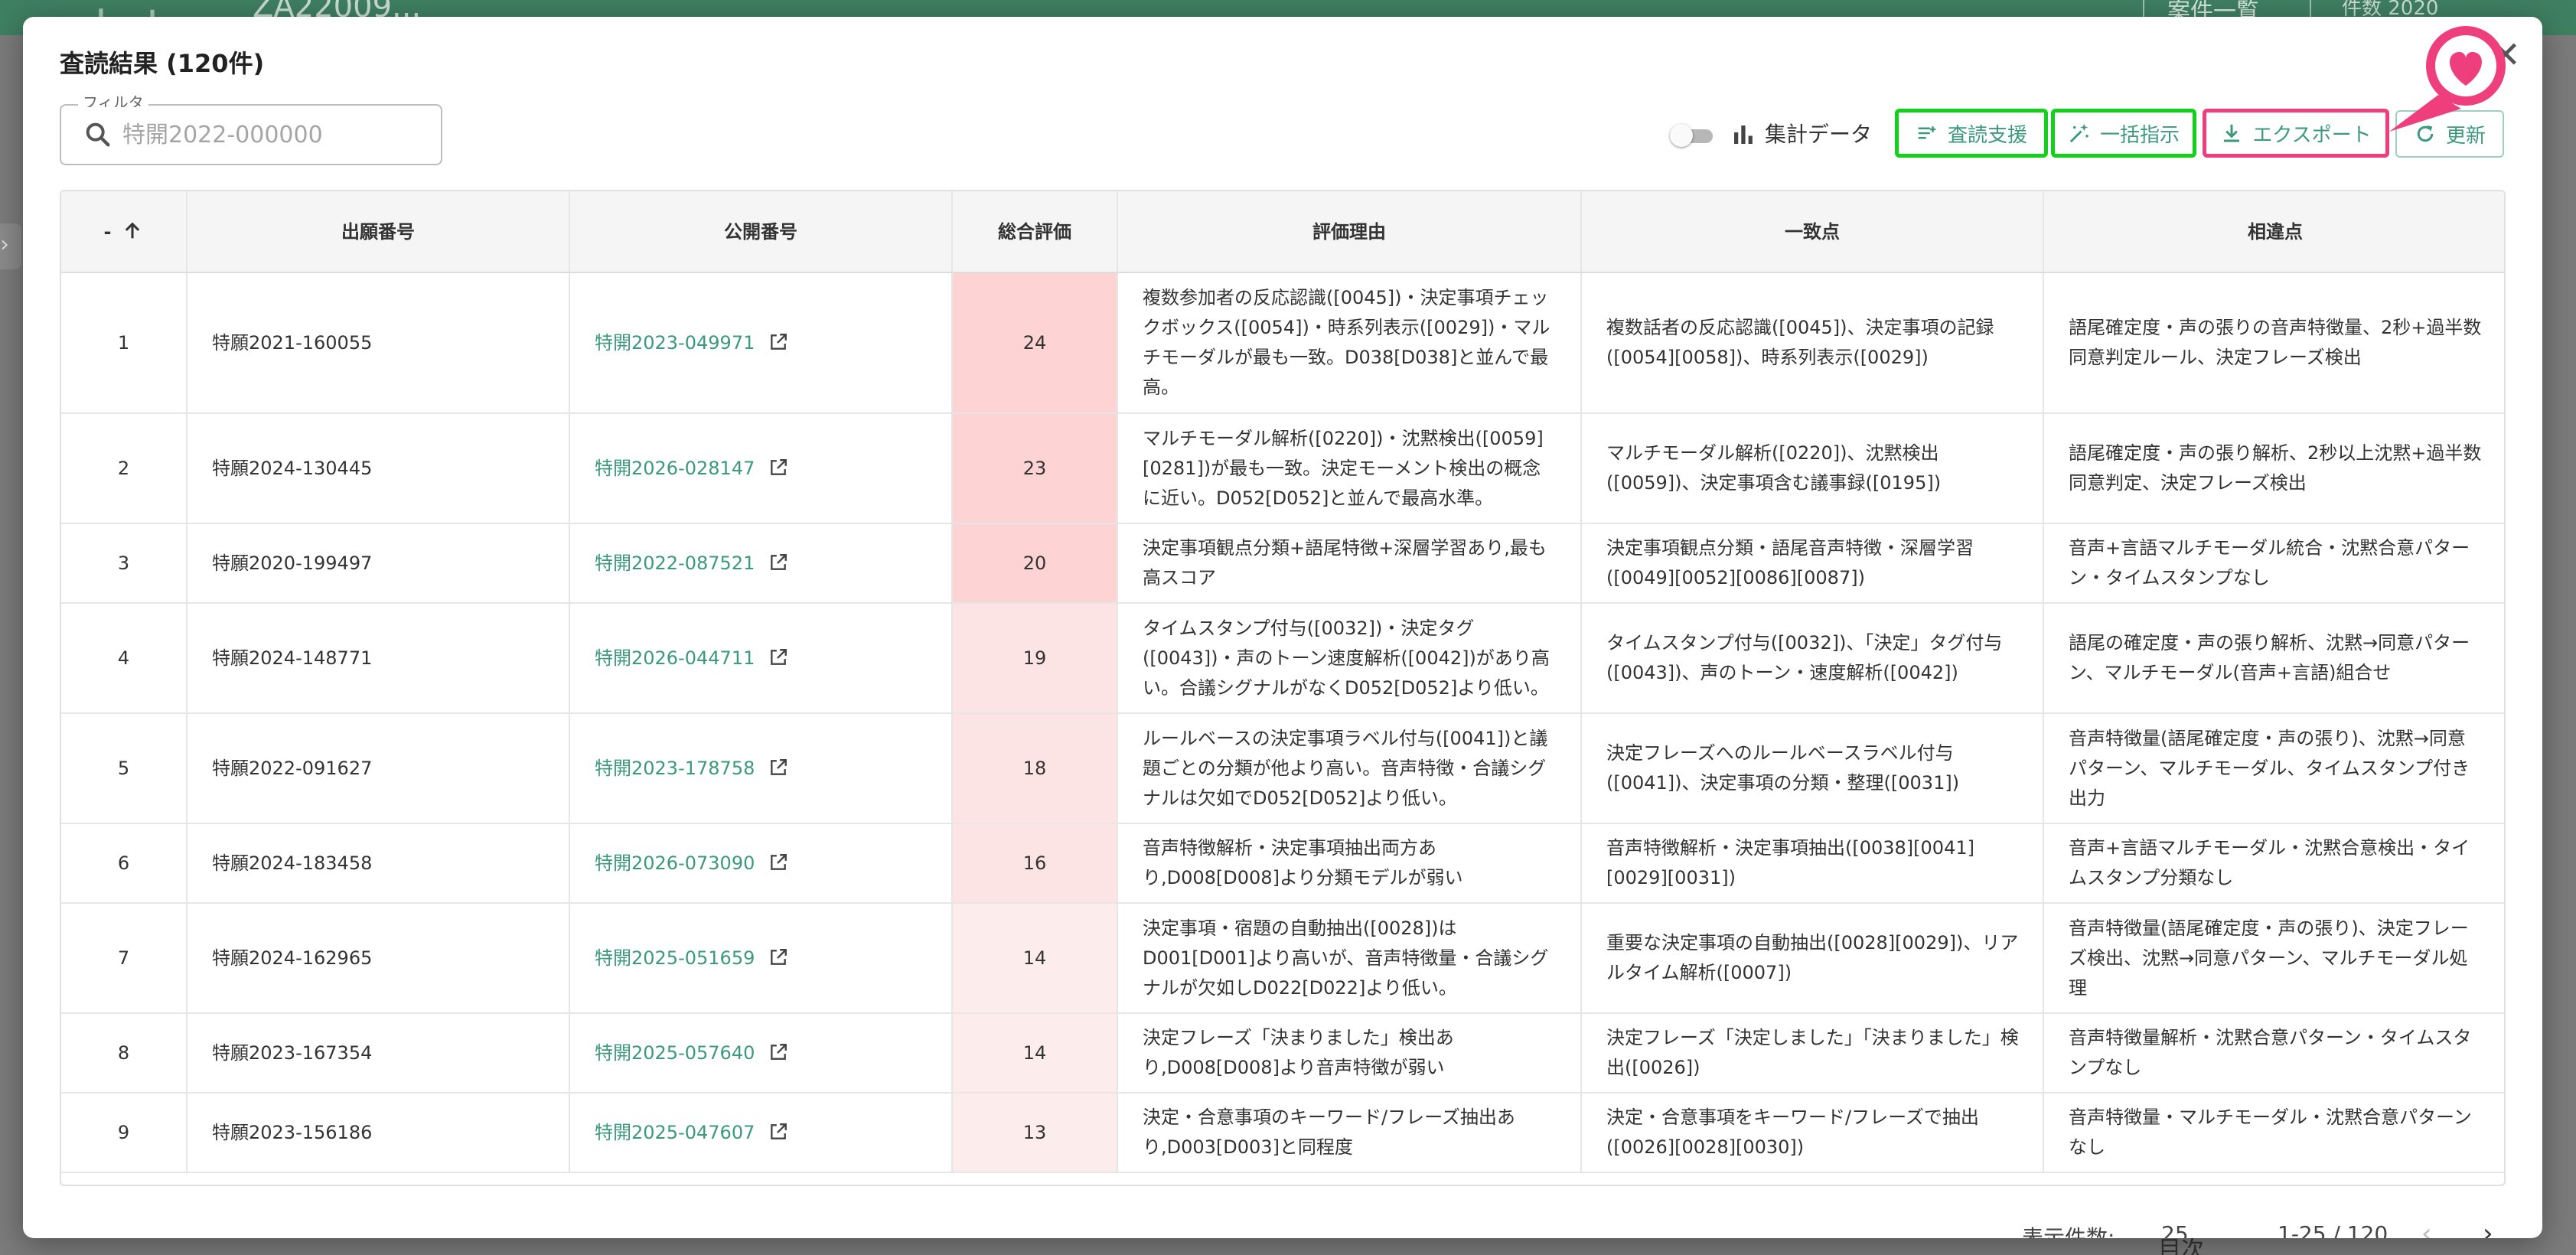 The height and width of the screenshot is (1255, 2576). Describe the element at coordinates (1350, 1053) in the screenshot. I see `reason-cell: 決定フレーズ「決まりました」検出あり,D008[D008]より音声特徴が弱い` at that location.